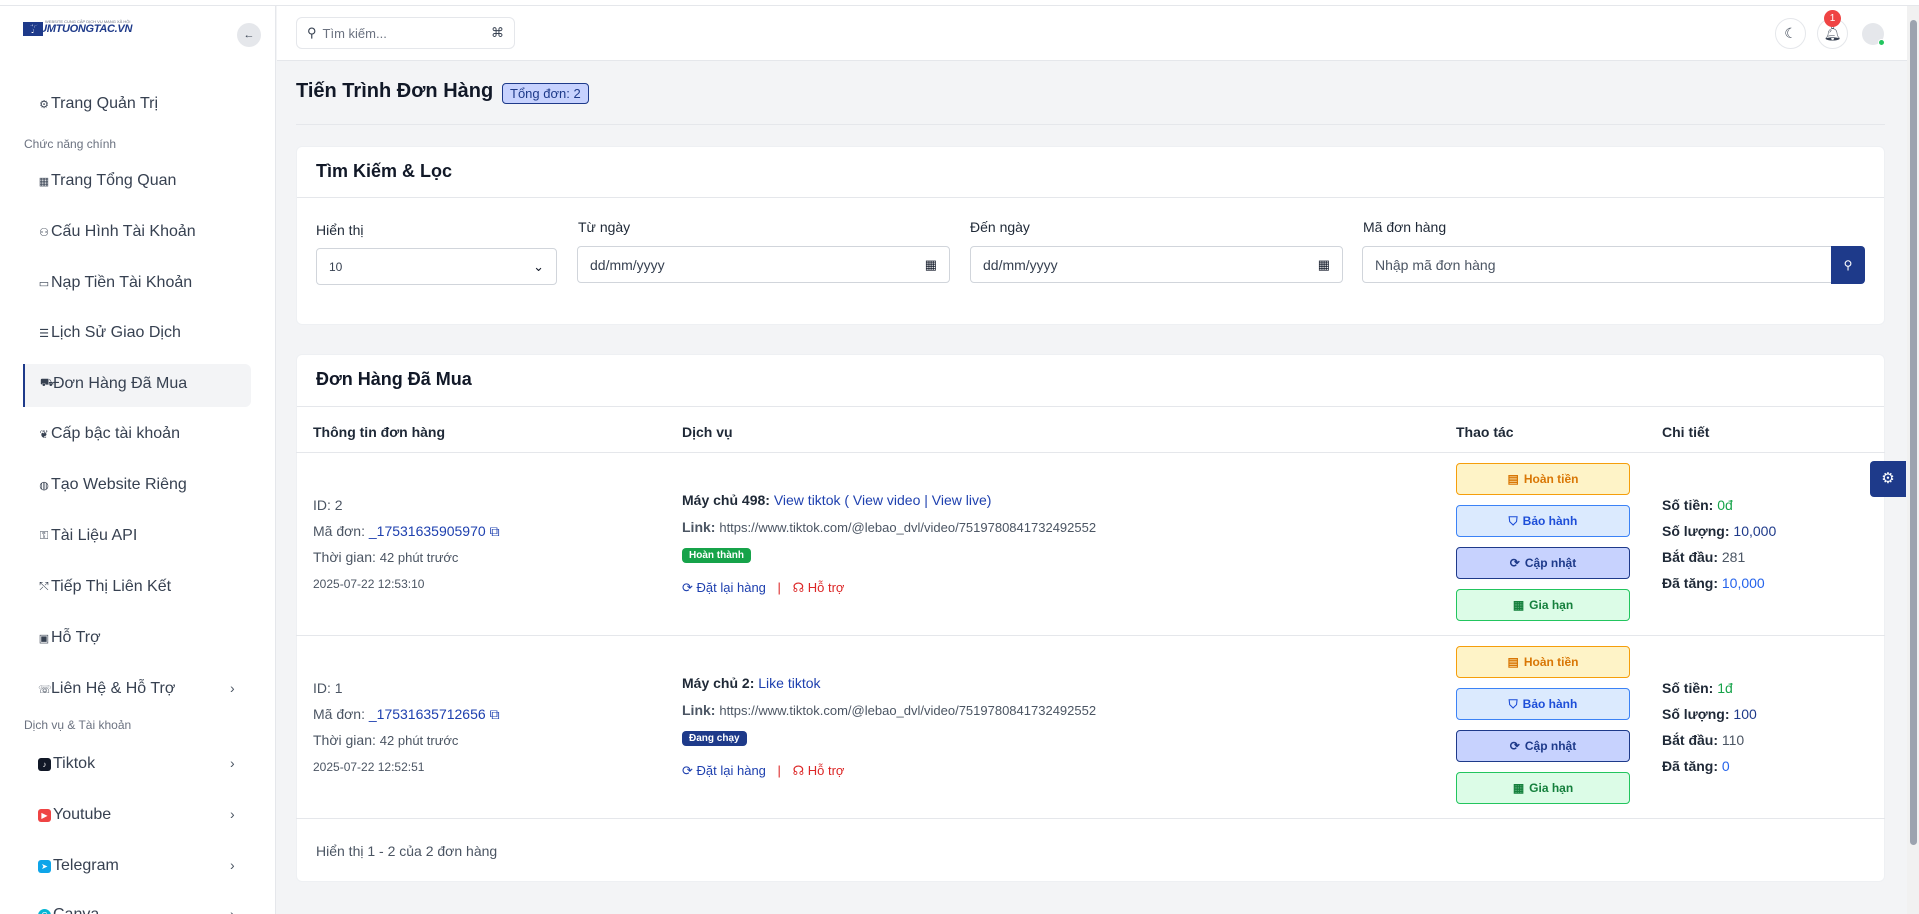 The width and height of the screenshot is (1919, 914). What do you see at coordinates (78, 866) in the screenshot?
I see `sidebar-item-telegram: ➤ Telegram` at bounding box center [78, 866].